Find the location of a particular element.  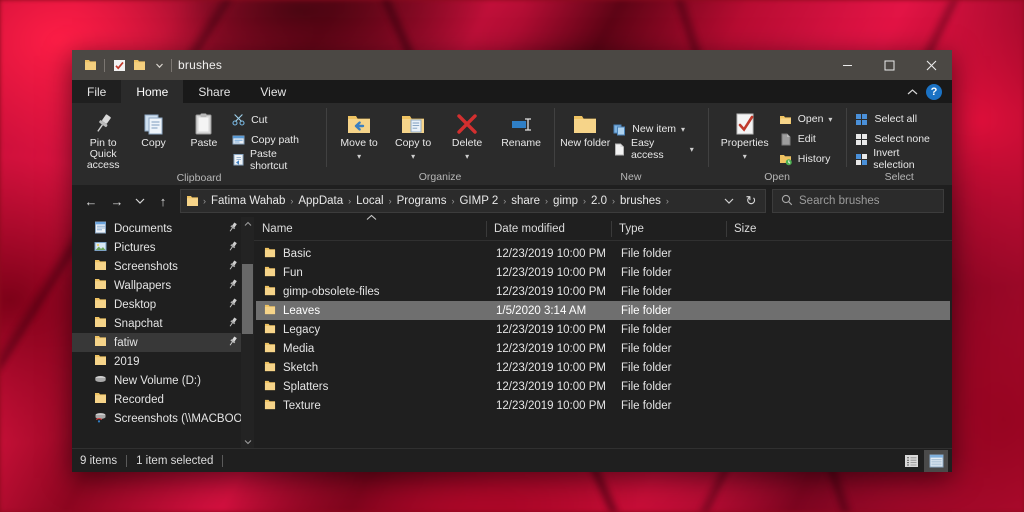

open-caret-icon: ▾ is located at coordinates (830, 119).